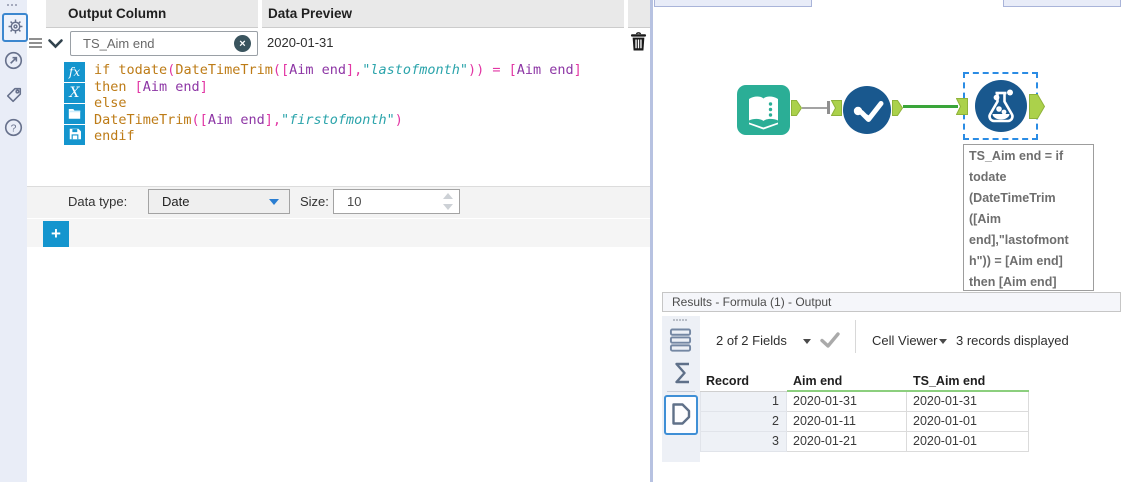  What do you see at coordinates (743, 442) in the screenshot?
I see `record-number-cell: 3` at bounding box center [743, 442].